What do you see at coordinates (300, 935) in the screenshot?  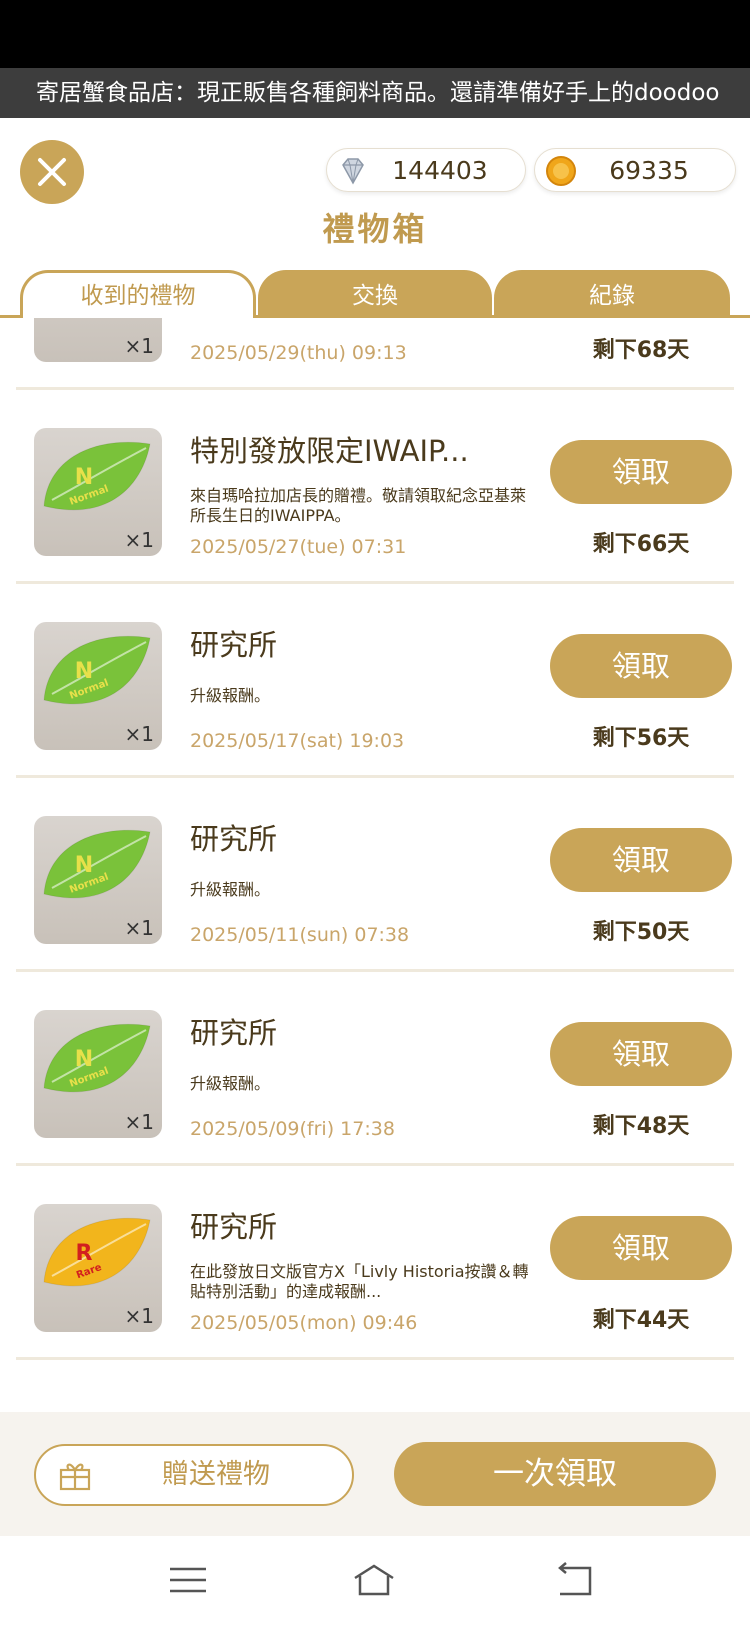 I see `gift-date: 2025/05/11(sun) 07:38` at bounding box center [300, 935].